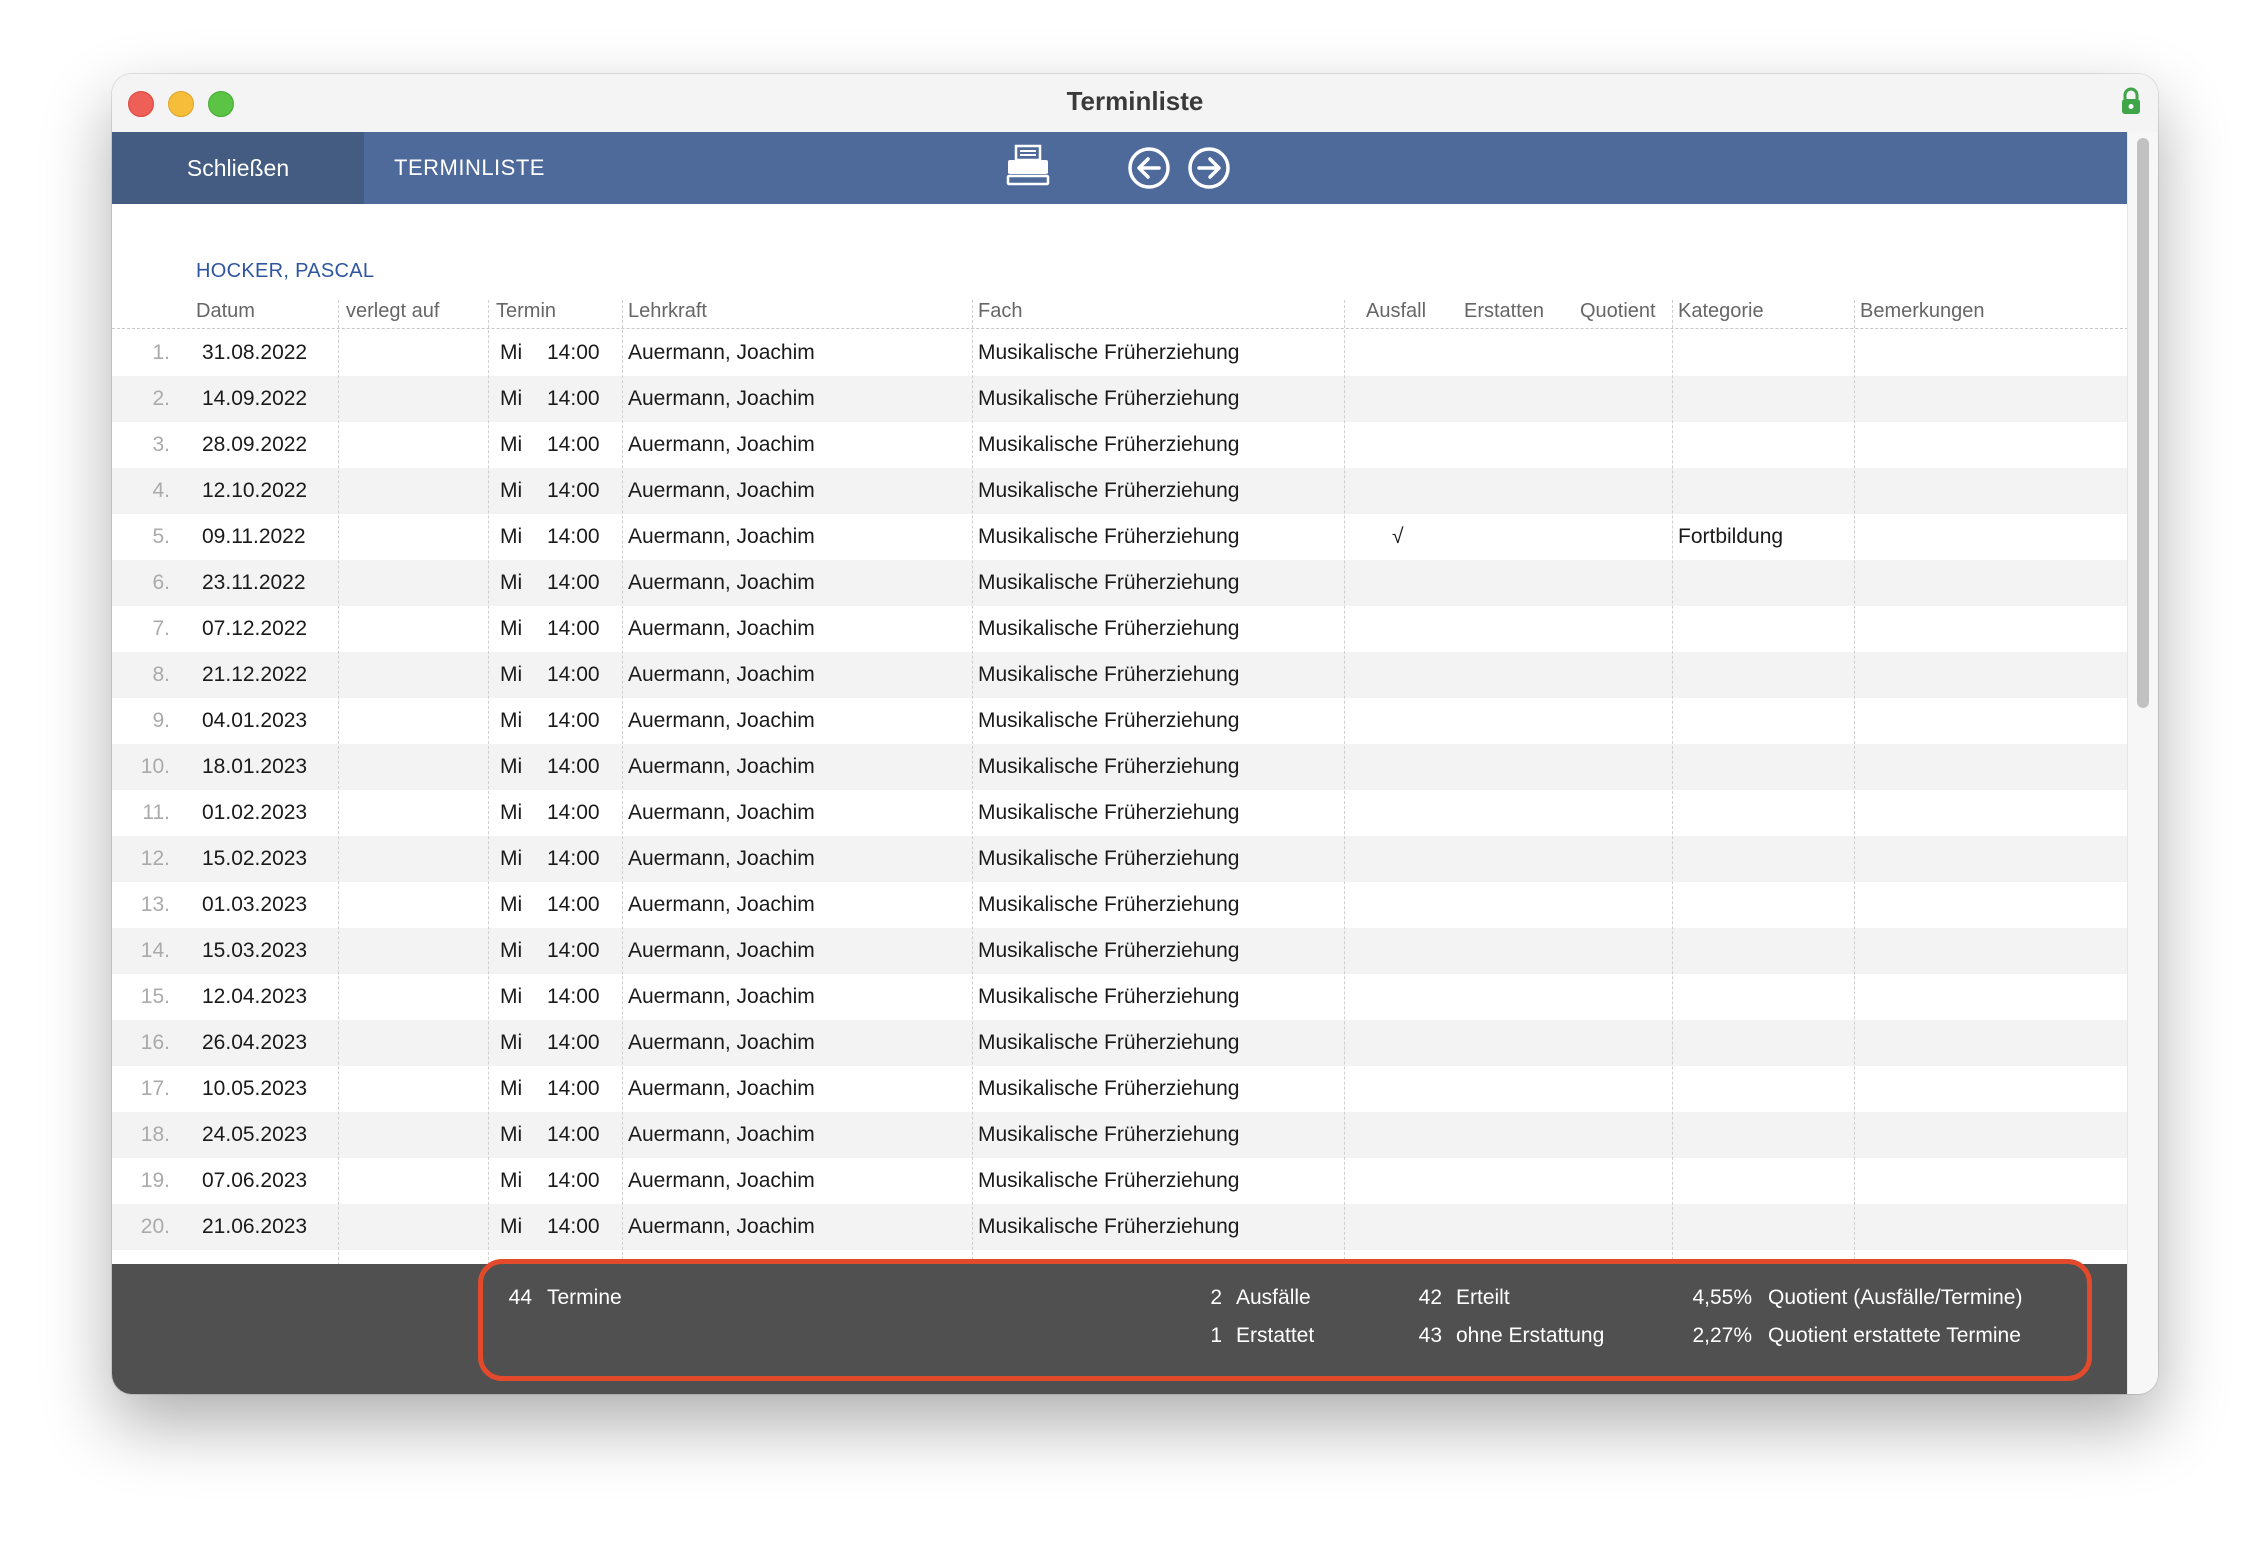  I want to click on row-number: 14., so click(155, 950).